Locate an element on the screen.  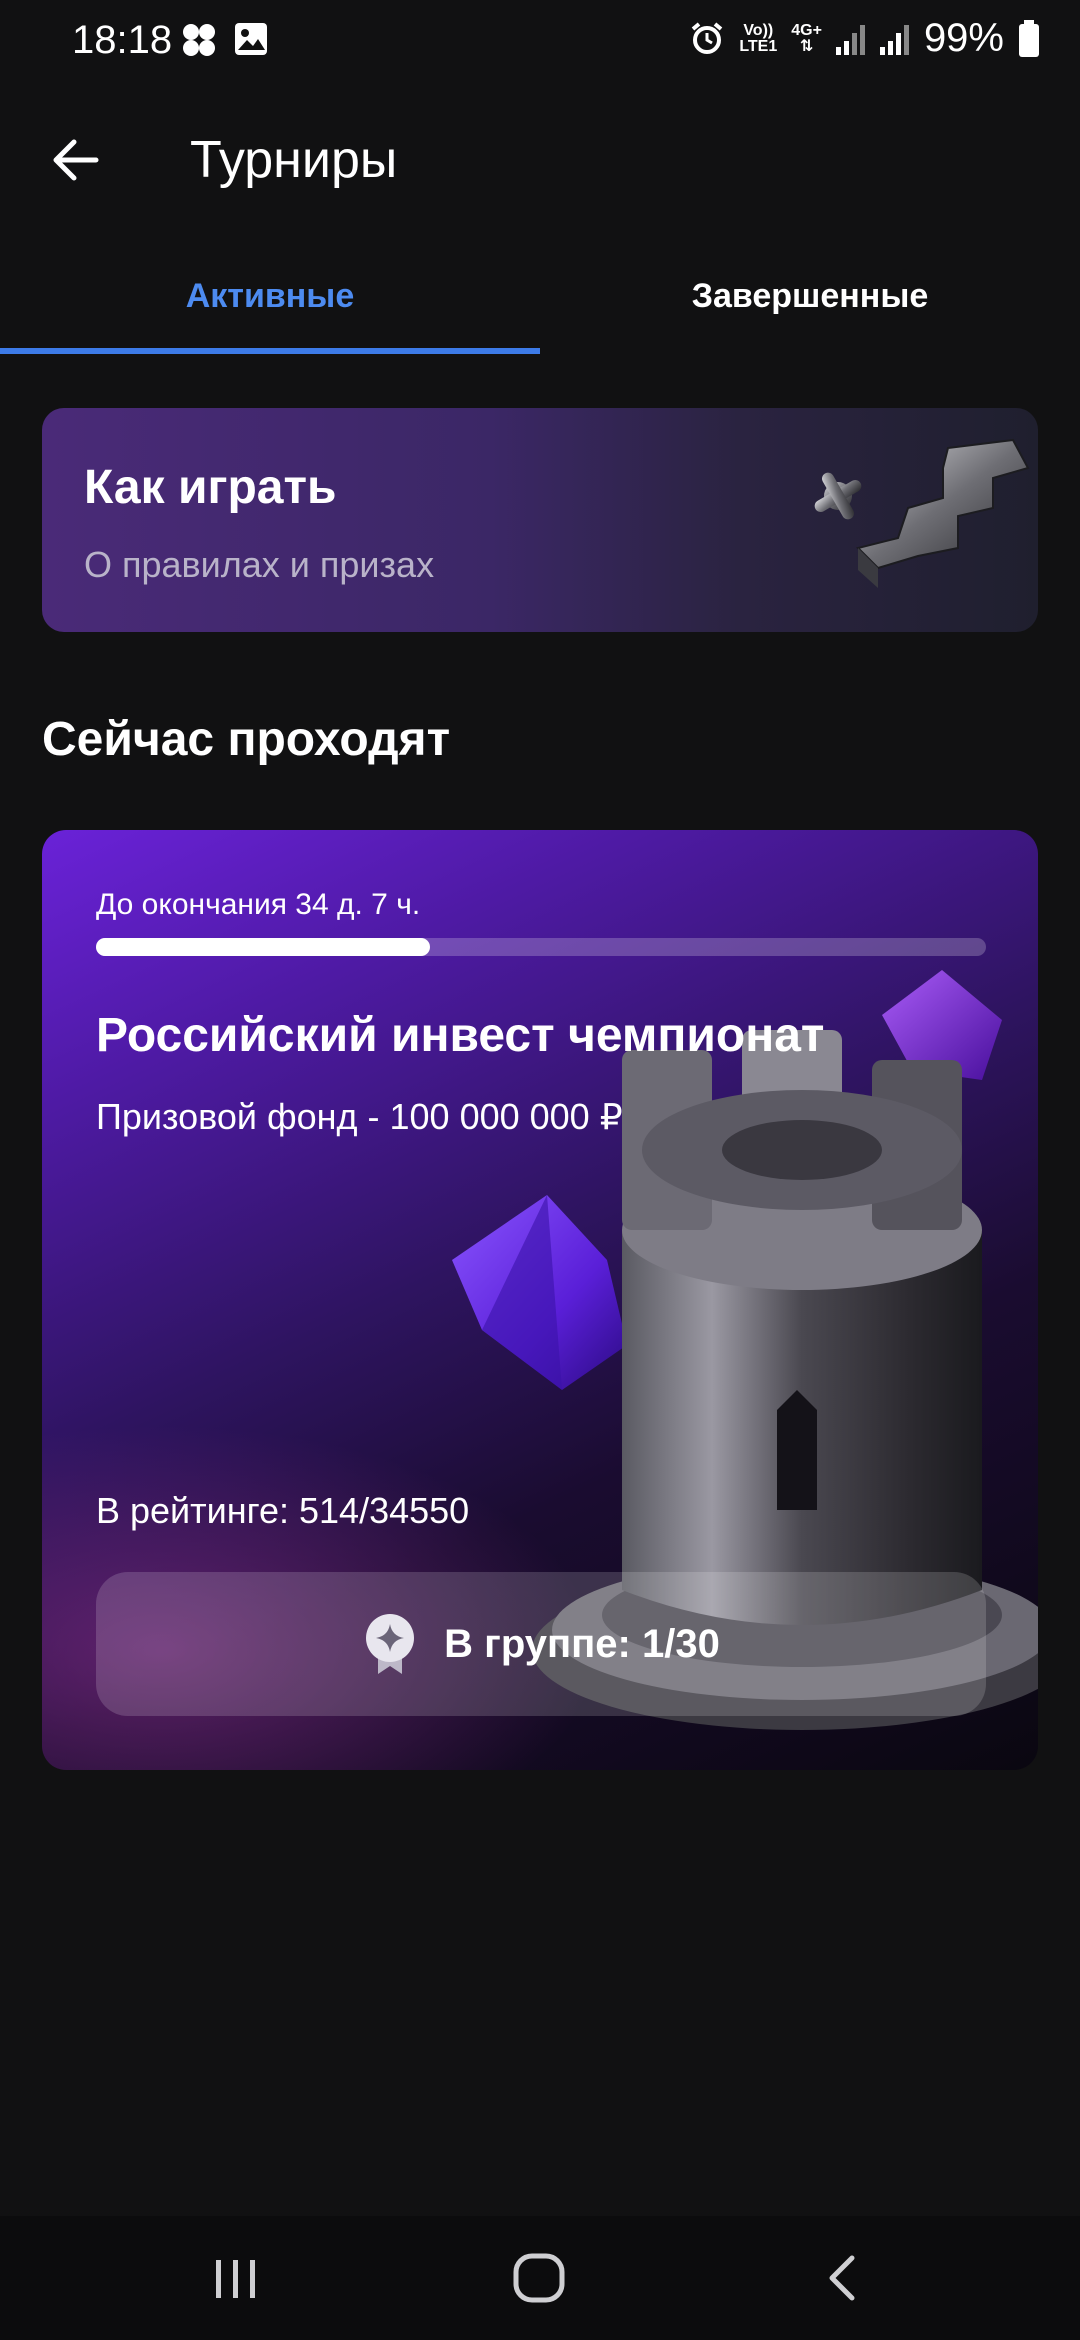
how-to-play-subtitle: О правилах и призах is located at coordinates (259, 564).